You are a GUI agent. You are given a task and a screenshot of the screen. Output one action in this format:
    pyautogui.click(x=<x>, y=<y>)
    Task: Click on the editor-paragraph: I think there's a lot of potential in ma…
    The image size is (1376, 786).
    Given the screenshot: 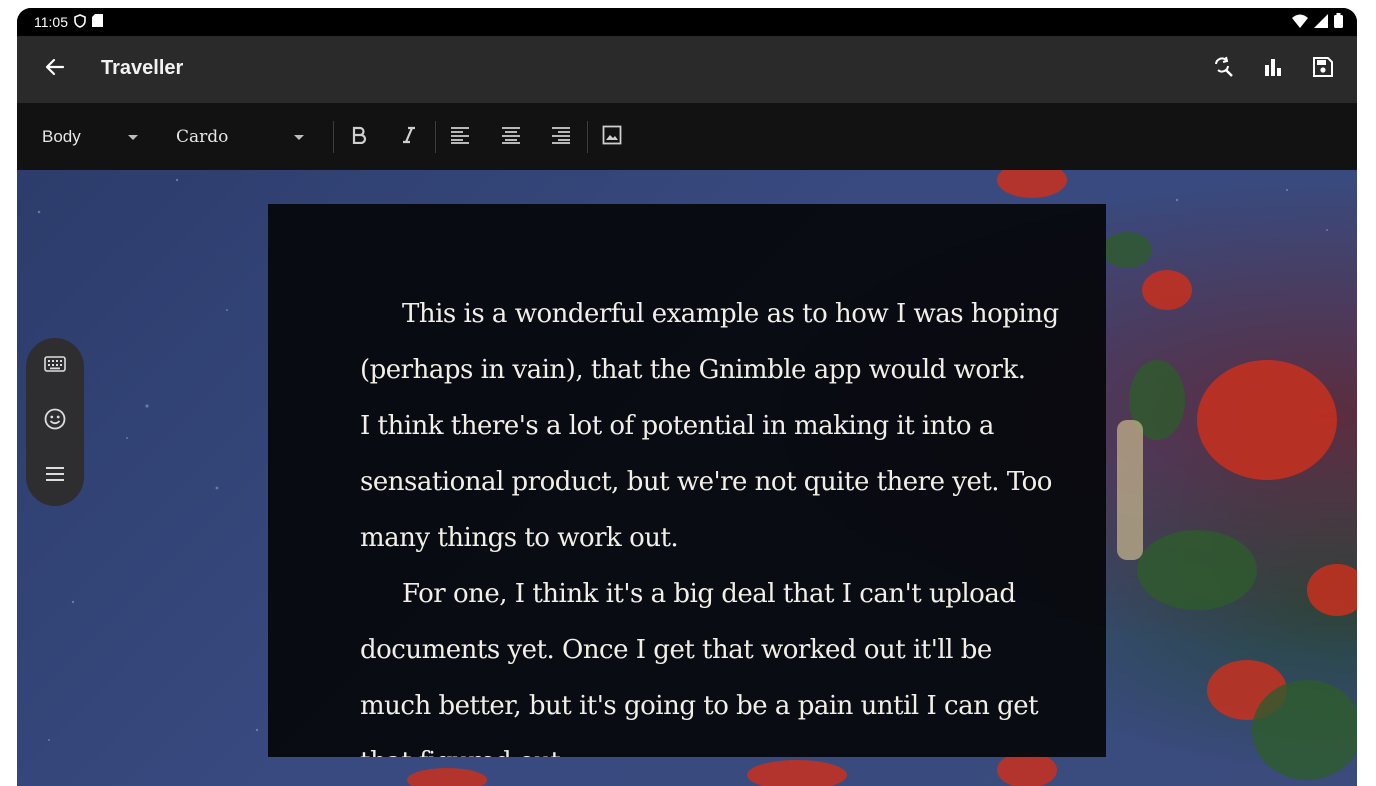 What is the action you would take?
    pyautogui.click(x=710, y=482)
    